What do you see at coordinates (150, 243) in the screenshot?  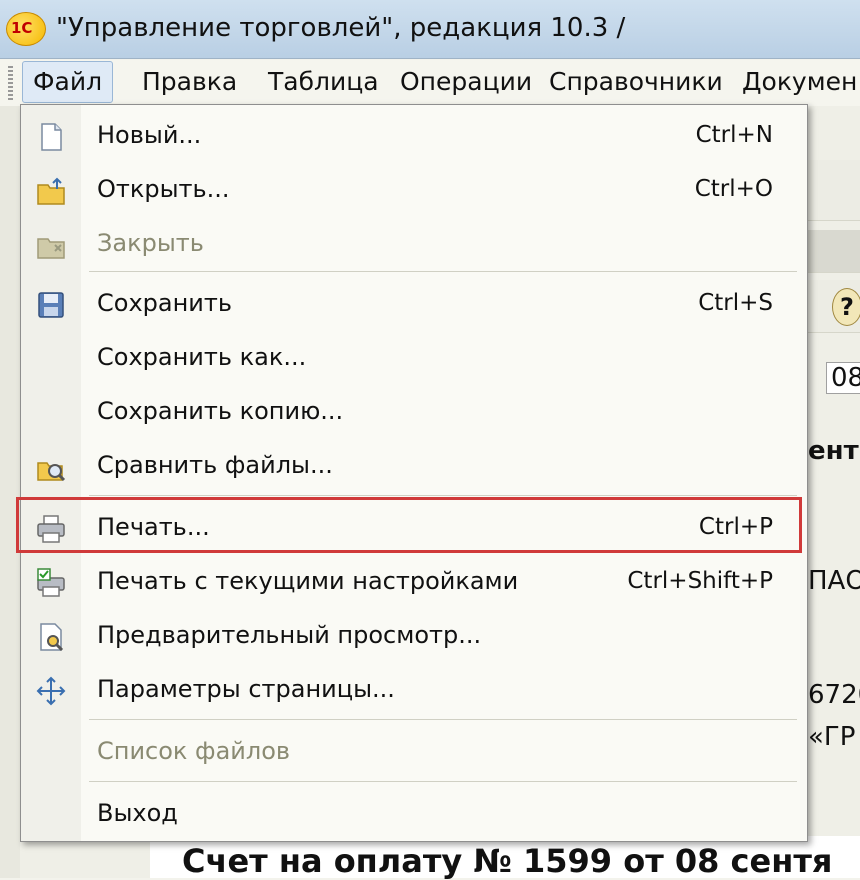 I see `menu-item-label: Закрыть` at bounding box center [150, 243].